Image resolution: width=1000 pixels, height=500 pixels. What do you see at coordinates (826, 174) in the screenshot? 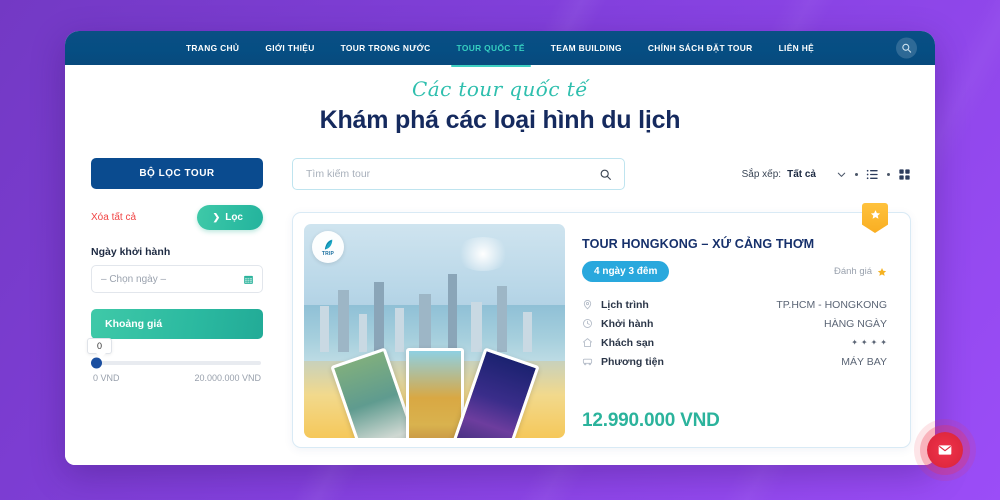
I see `sort-controls: Sắp xếp: Tất cả` at bounding box center [826, 174].